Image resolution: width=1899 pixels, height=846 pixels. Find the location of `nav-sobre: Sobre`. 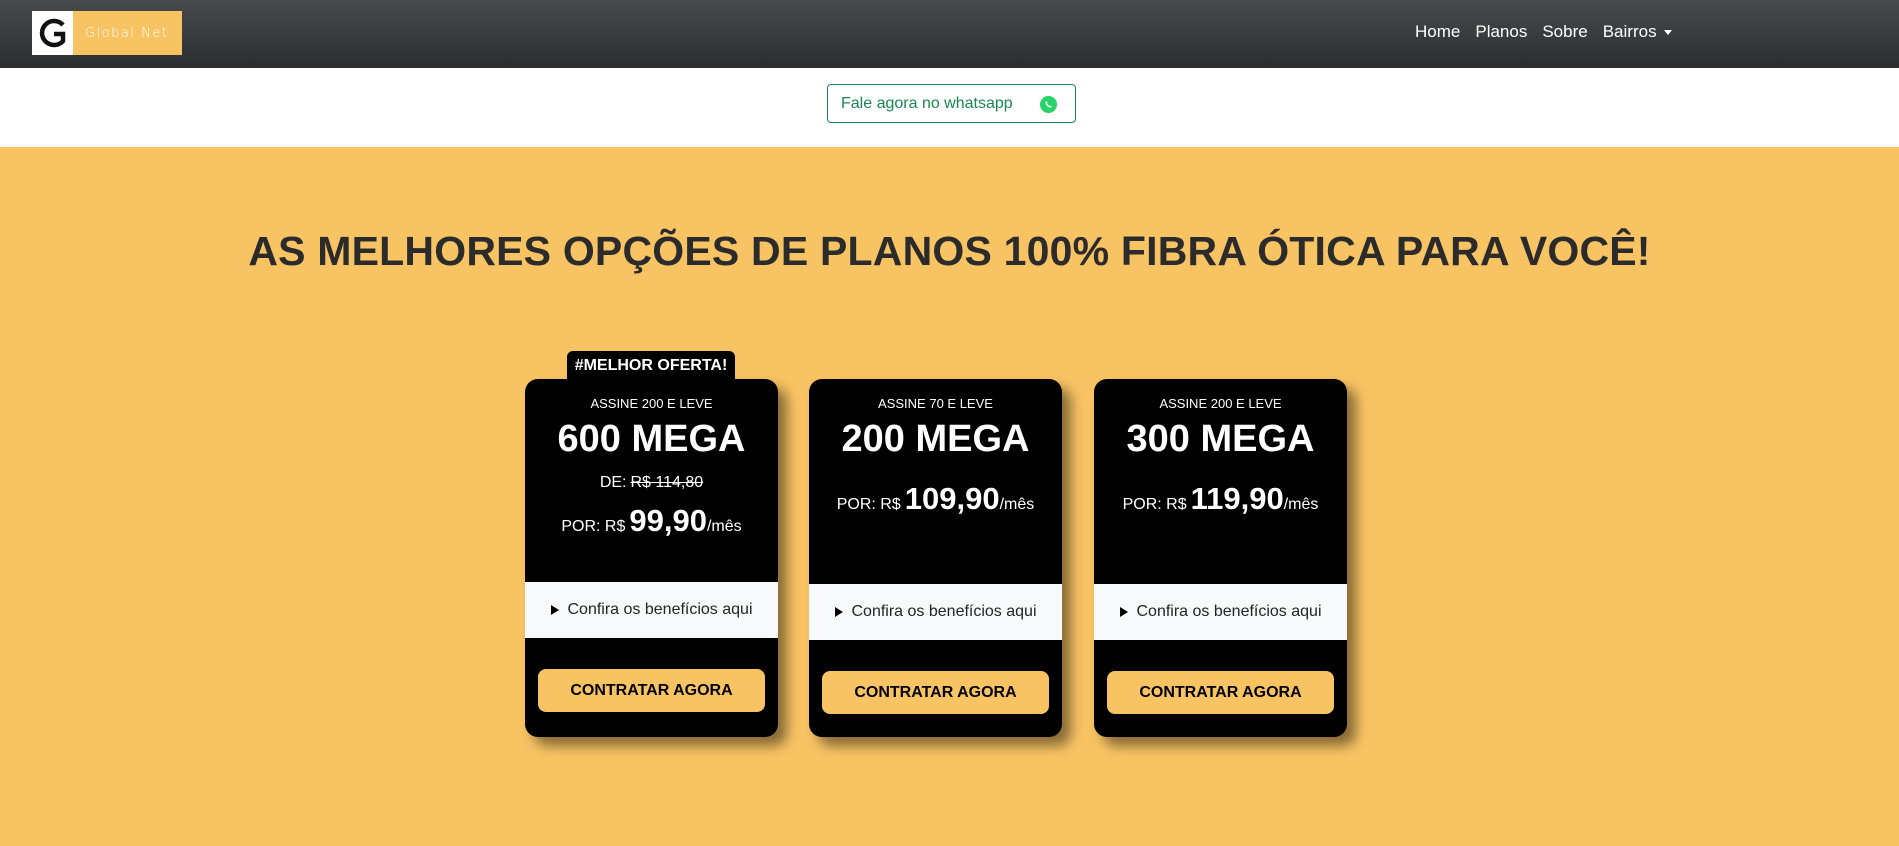

nav-sobre: Sobre is located at coordinates (1564, 32).